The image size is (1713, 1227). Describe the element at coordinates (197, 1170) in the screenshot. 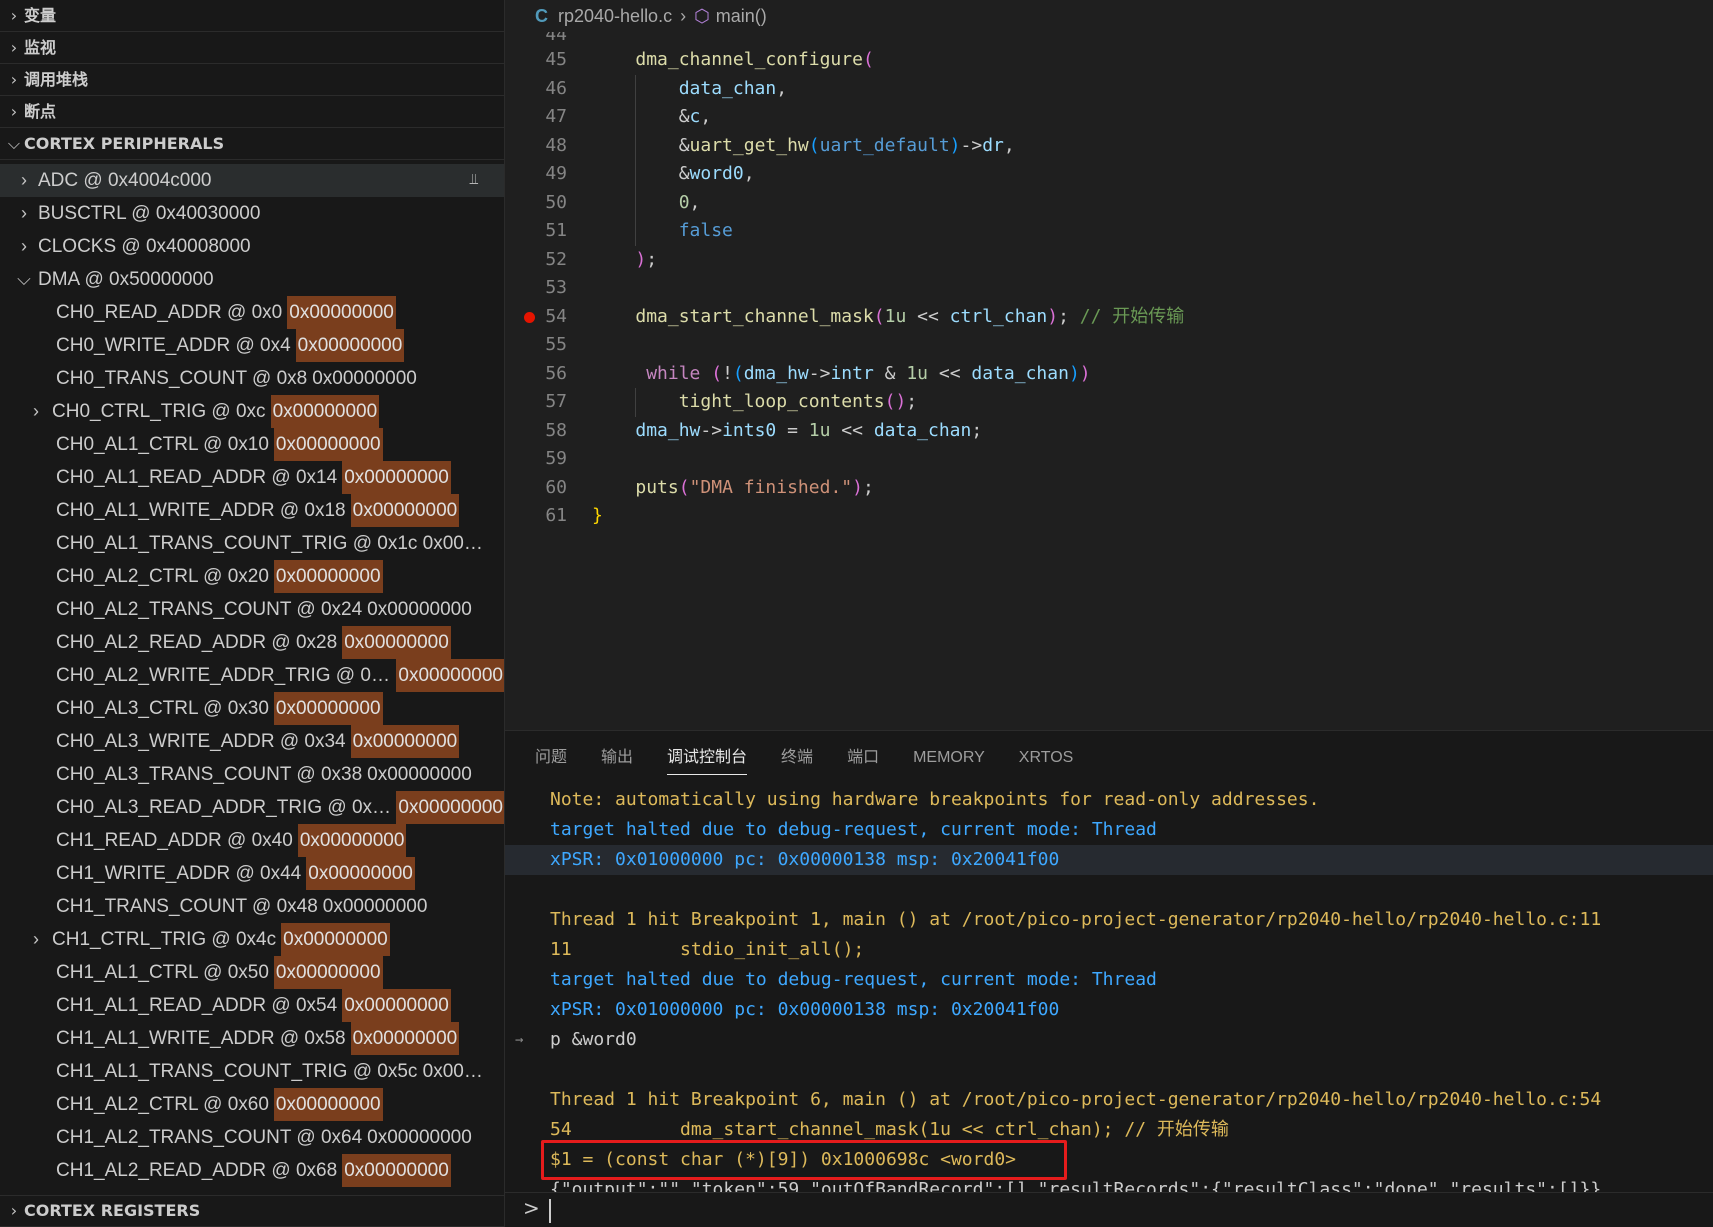

I see `register-label: CH1_AL2_READ_ADDR @ 0x68` at that location.